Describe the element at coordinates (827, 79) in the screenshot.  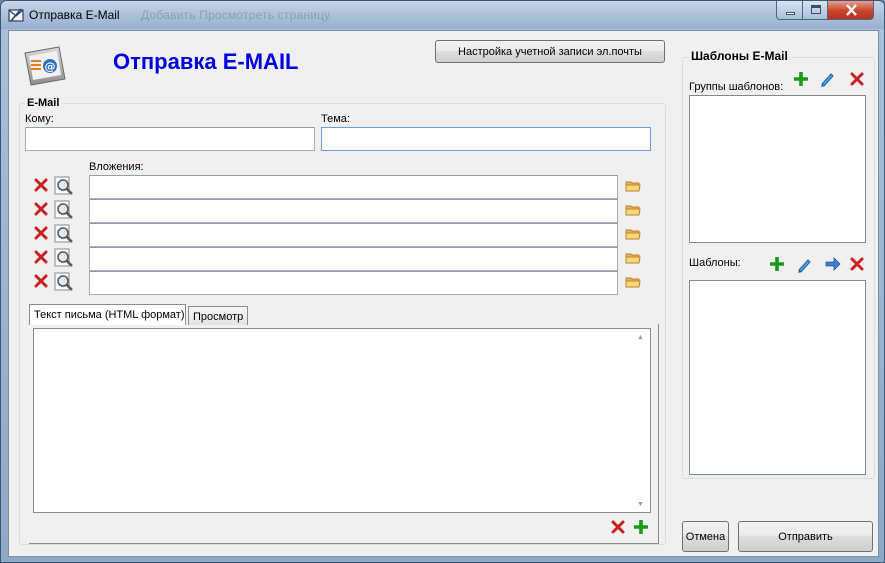
I see `edit-group-icon` at that location.